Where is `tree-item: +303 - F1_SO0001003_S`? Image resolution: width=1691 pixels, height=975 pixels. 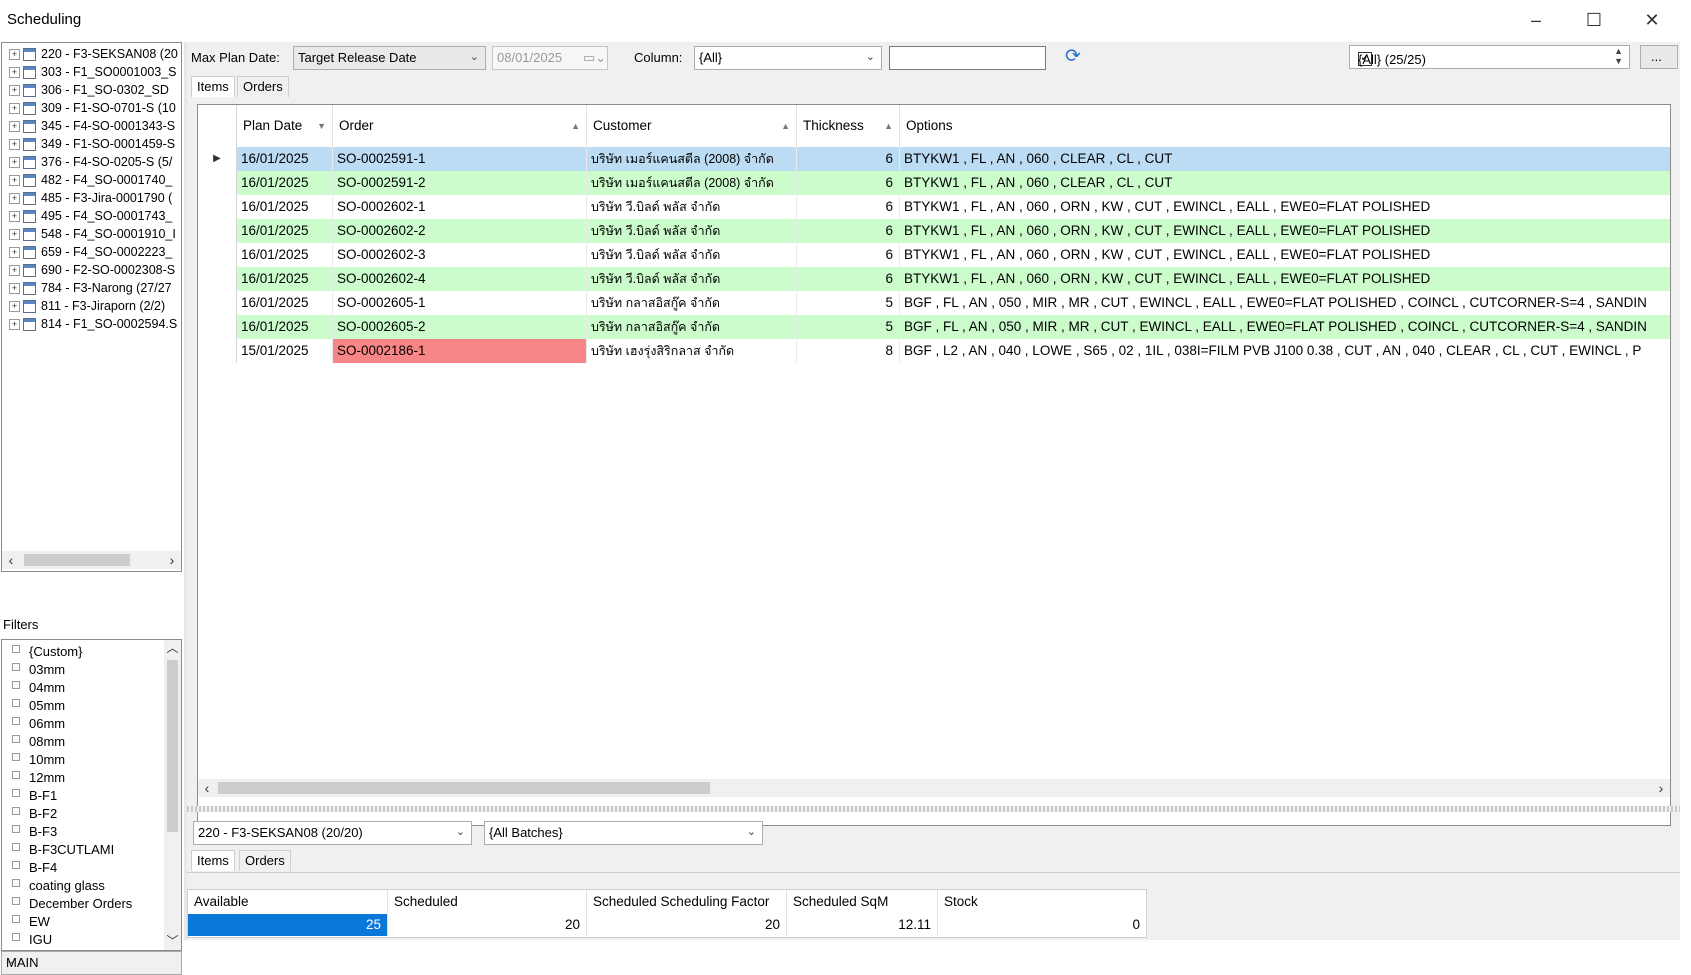 tree-item: +303 - F1_SO0001003_S is located at coordinates (89, 72).